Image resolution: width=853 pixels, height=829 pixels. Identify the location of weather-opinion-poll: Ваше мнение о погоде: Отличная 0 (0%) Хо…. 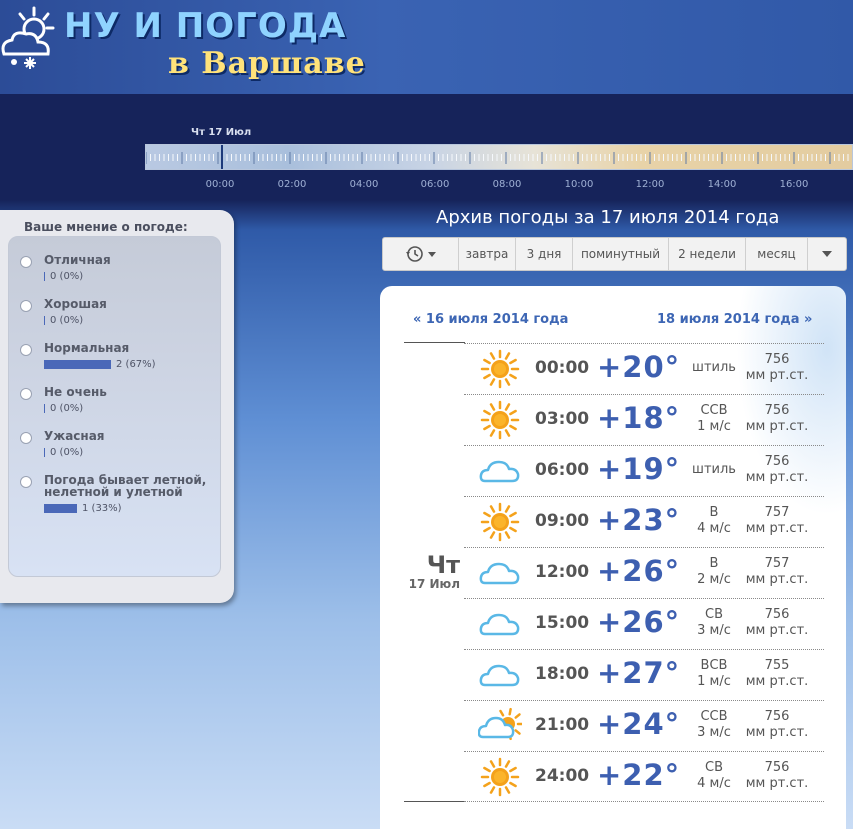
(117, 406).